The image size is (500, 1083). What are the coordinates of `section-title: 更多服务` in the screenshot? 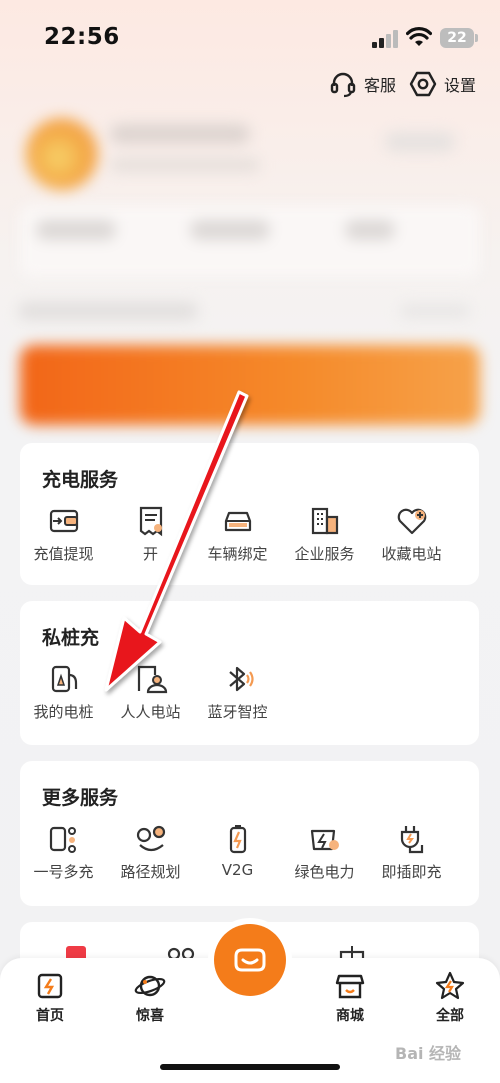 It's located at (80, 798).